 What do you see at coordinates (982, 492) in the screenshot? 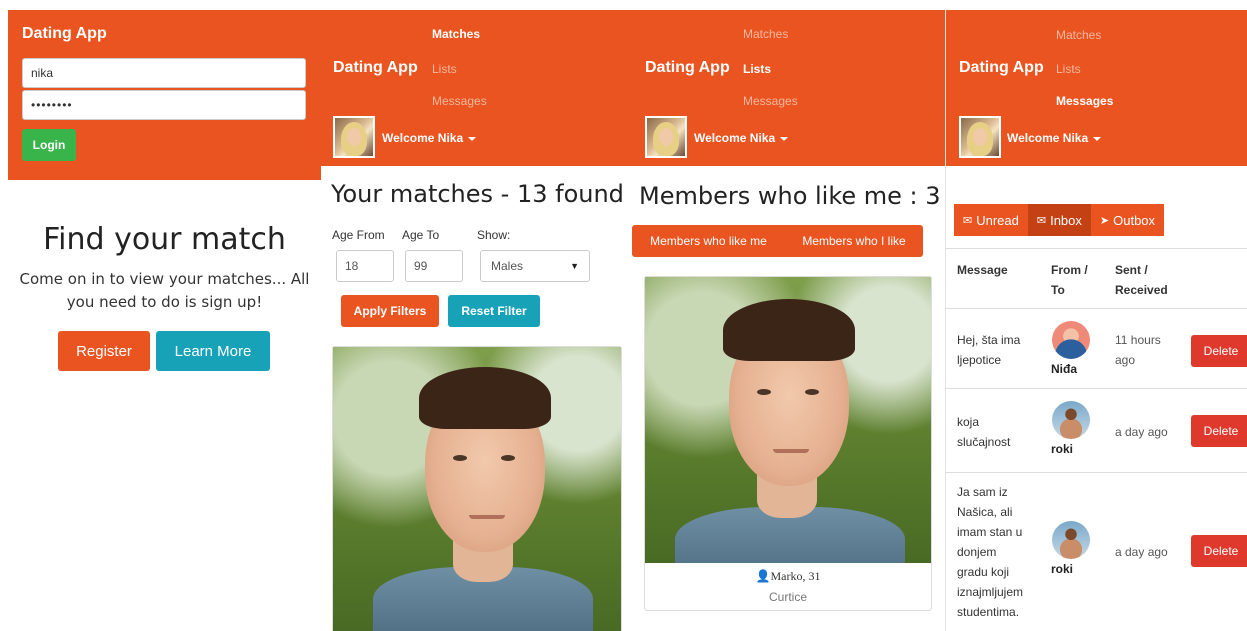
I see `message-line: Ja sam iz` at bounding box center [982, 492].